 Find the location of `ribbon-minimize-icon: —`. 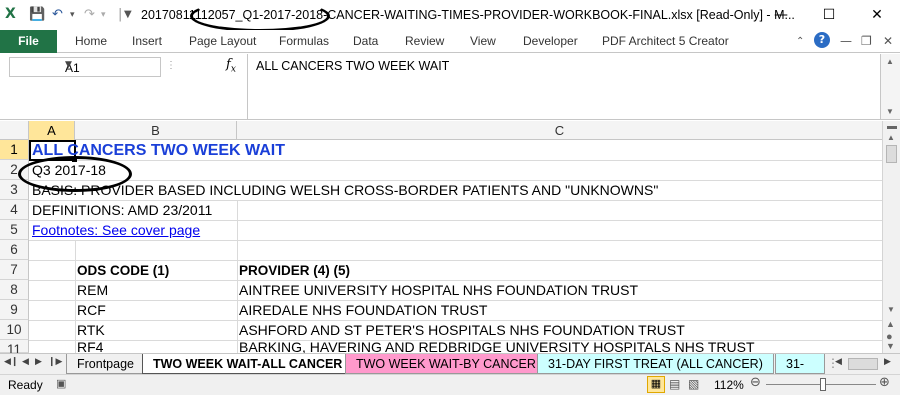

ribbon-minimize-icon: — is located at coordinates (846, 41).